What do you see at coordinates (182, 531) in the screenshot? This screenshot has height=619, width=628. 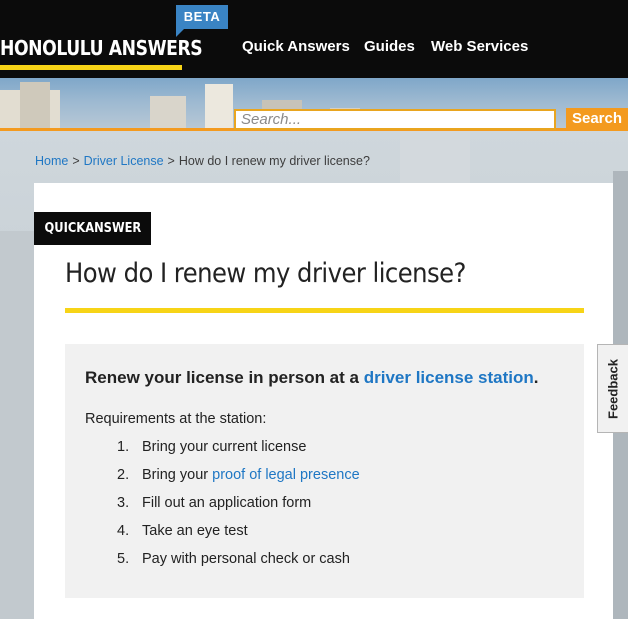 I see `list-item: 4. Take an eye test` at bounding box center [182, 531].